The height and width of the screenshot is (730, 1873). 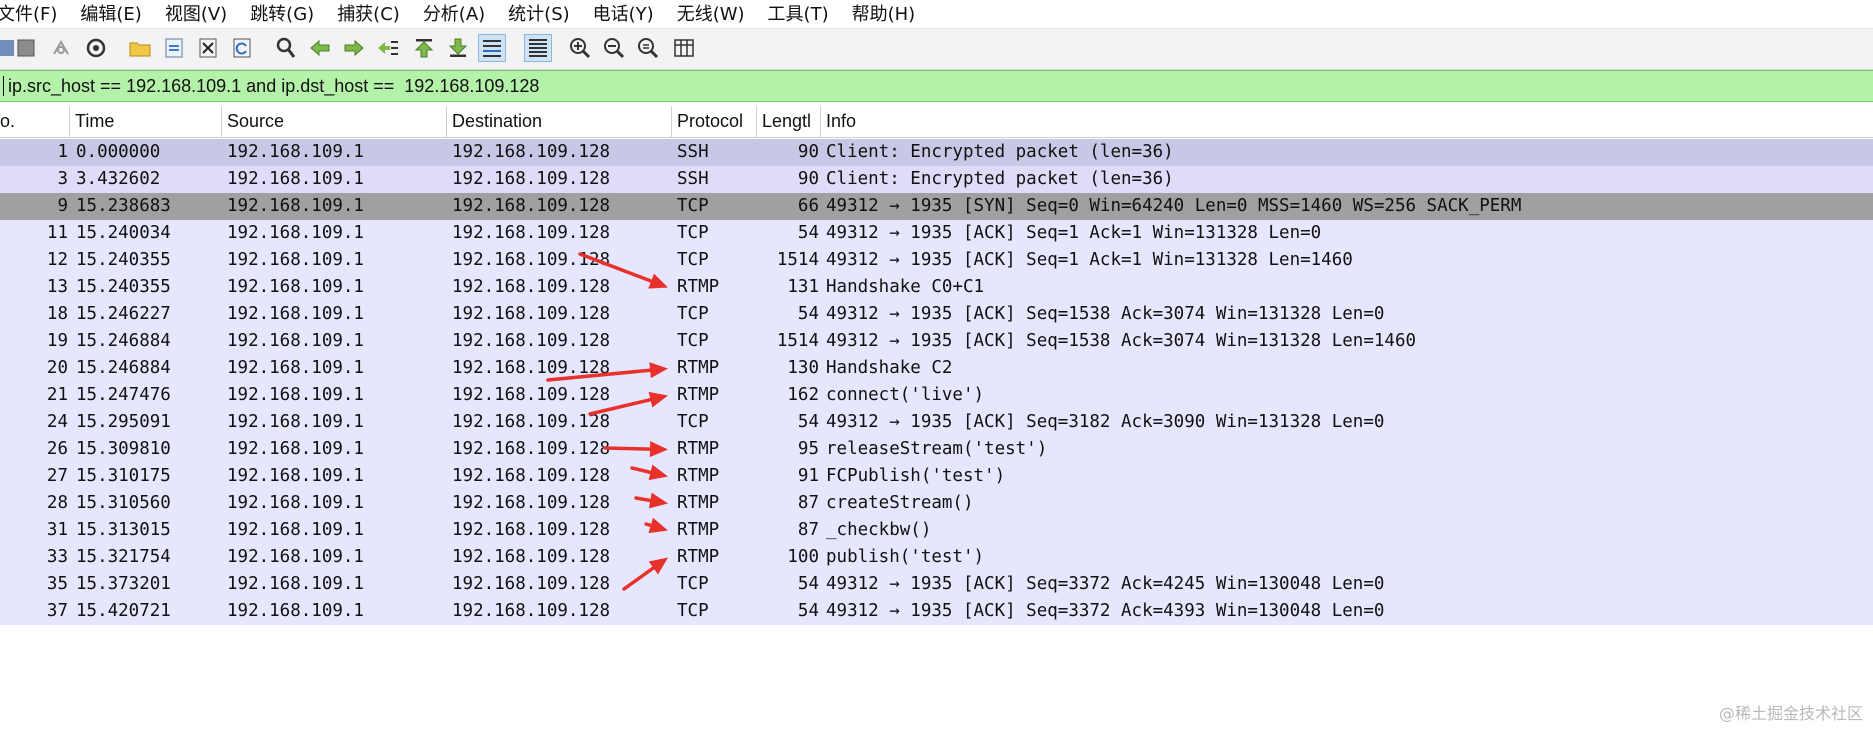 I want to click on close-file-icon, so click(x=208, y=48).